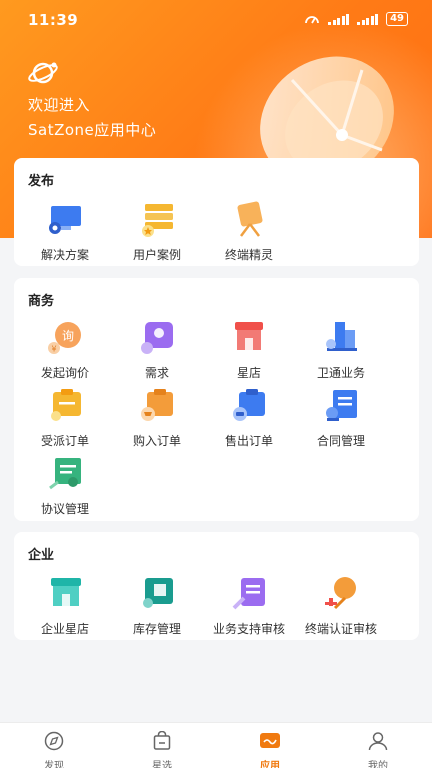 The width and height of the screenshot is (432, 768). I want to click on svg-text: 询, so click(68, 336).